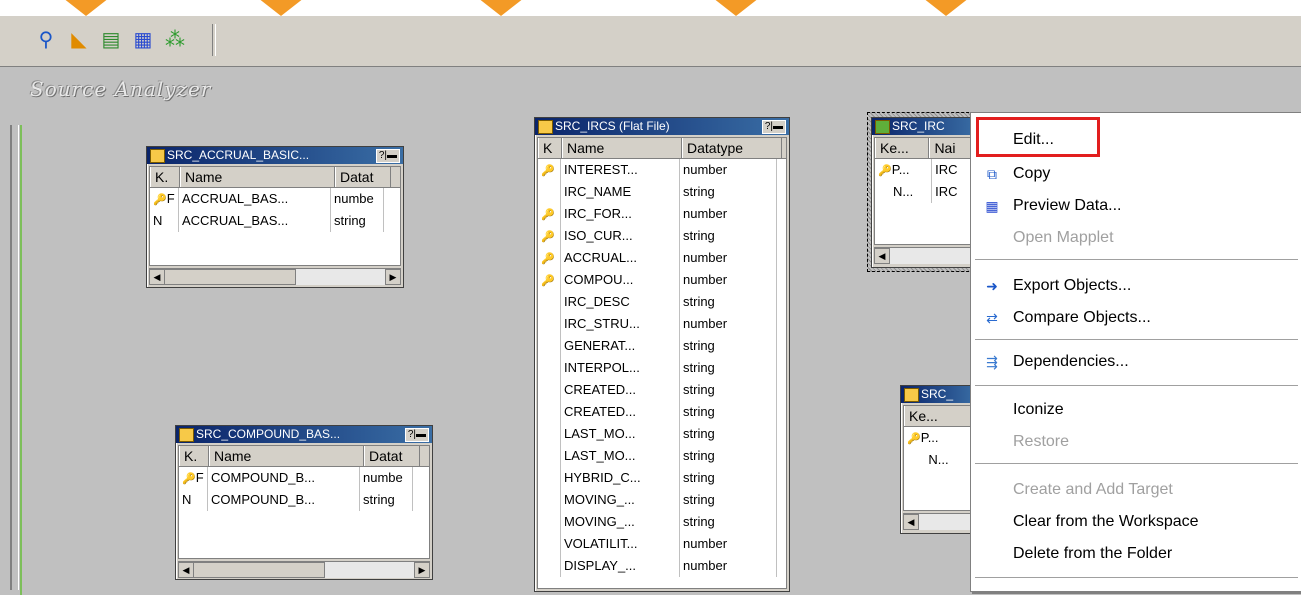 Image resolution: width=1301 pixels, height=595 pixels. I want to click on table-row: 🔑 IRC_FOR... number, so click(662, 214).